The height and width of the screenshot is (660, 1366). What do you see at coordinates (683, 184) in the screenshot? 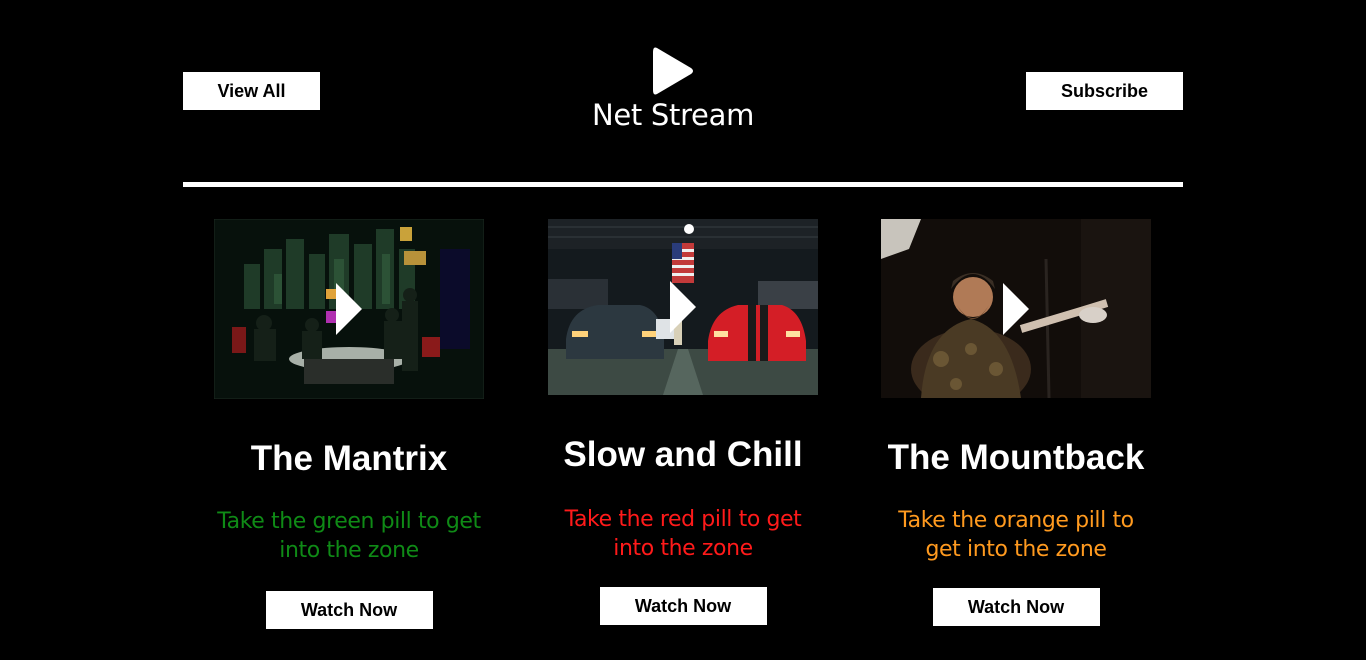
I see `header-divider` at bounding box center [683, 184].